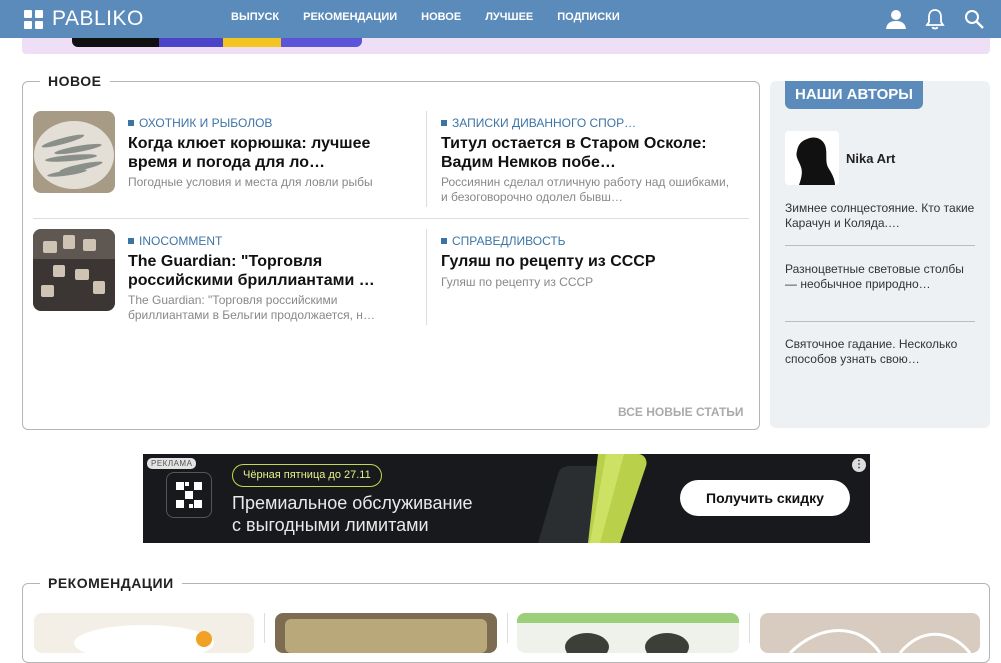  I want to click on header-icons, so click(935, 19).